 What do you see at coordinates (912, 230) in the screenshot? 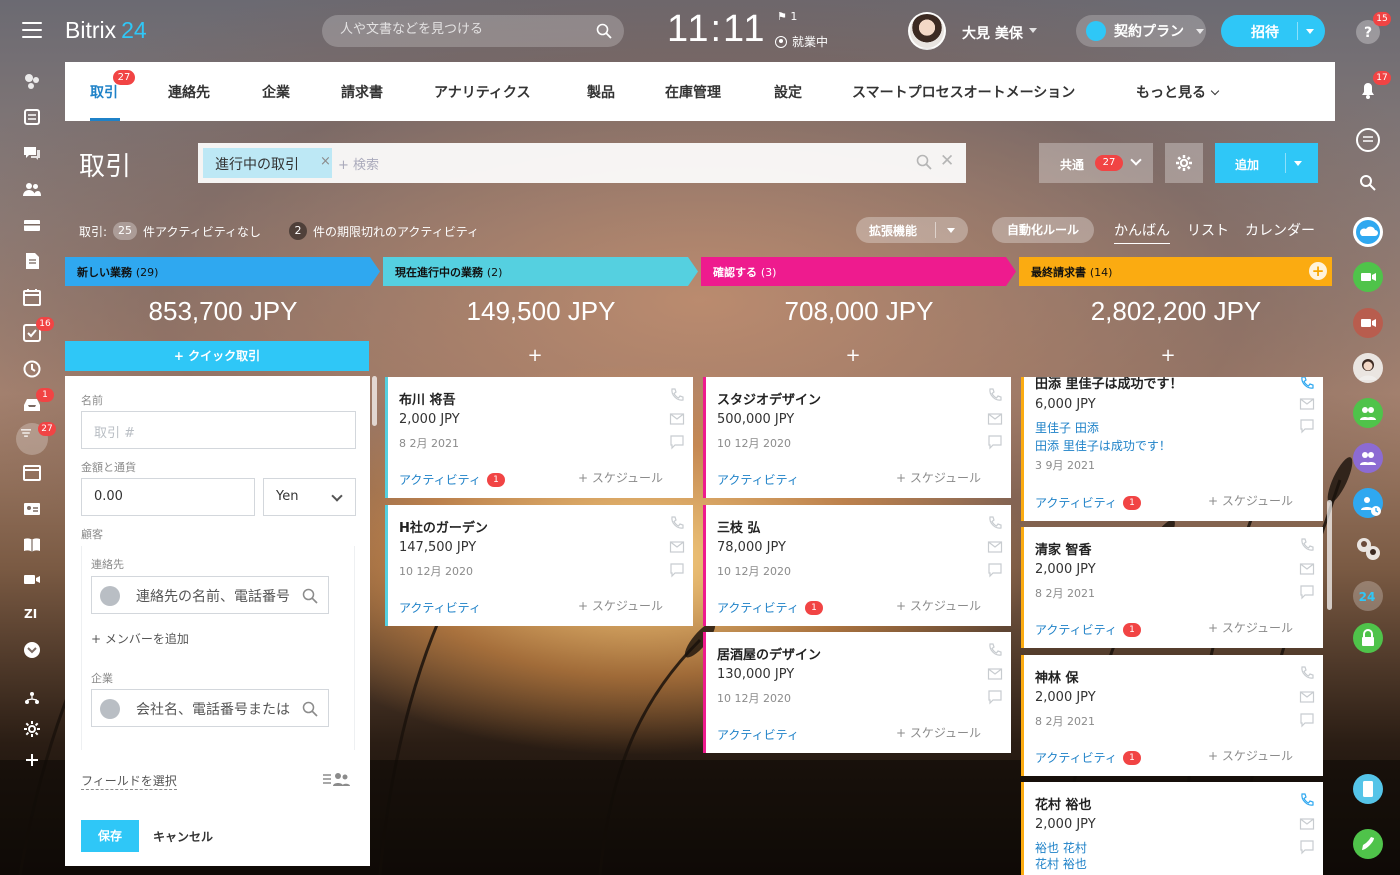
I see `extensions-button: 拡張機能` at bounding box center [912, 230].